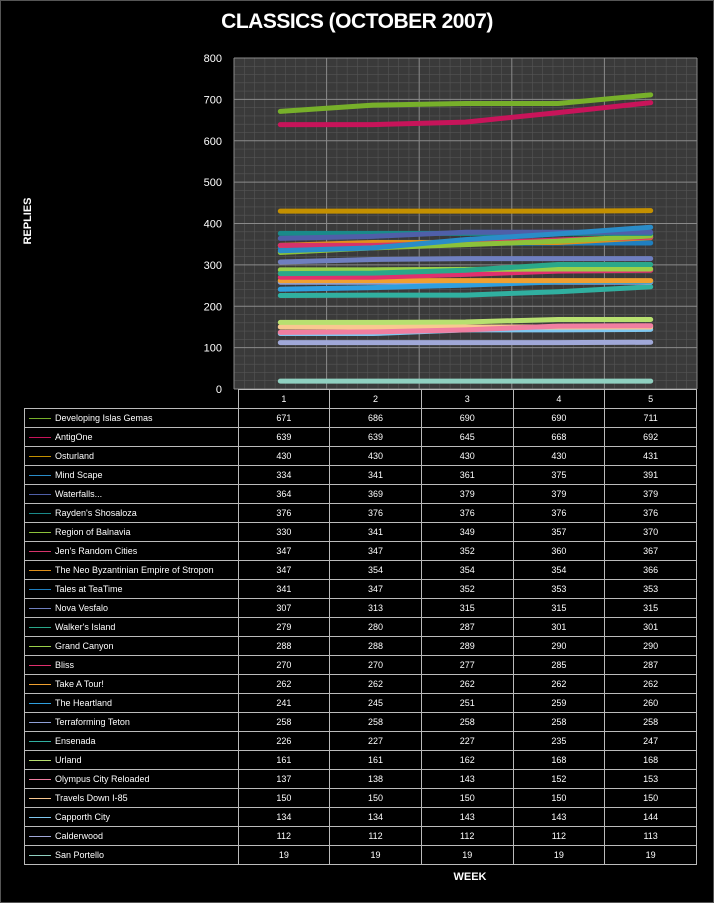  I want to click on data-label: 349, so click(467, 532).